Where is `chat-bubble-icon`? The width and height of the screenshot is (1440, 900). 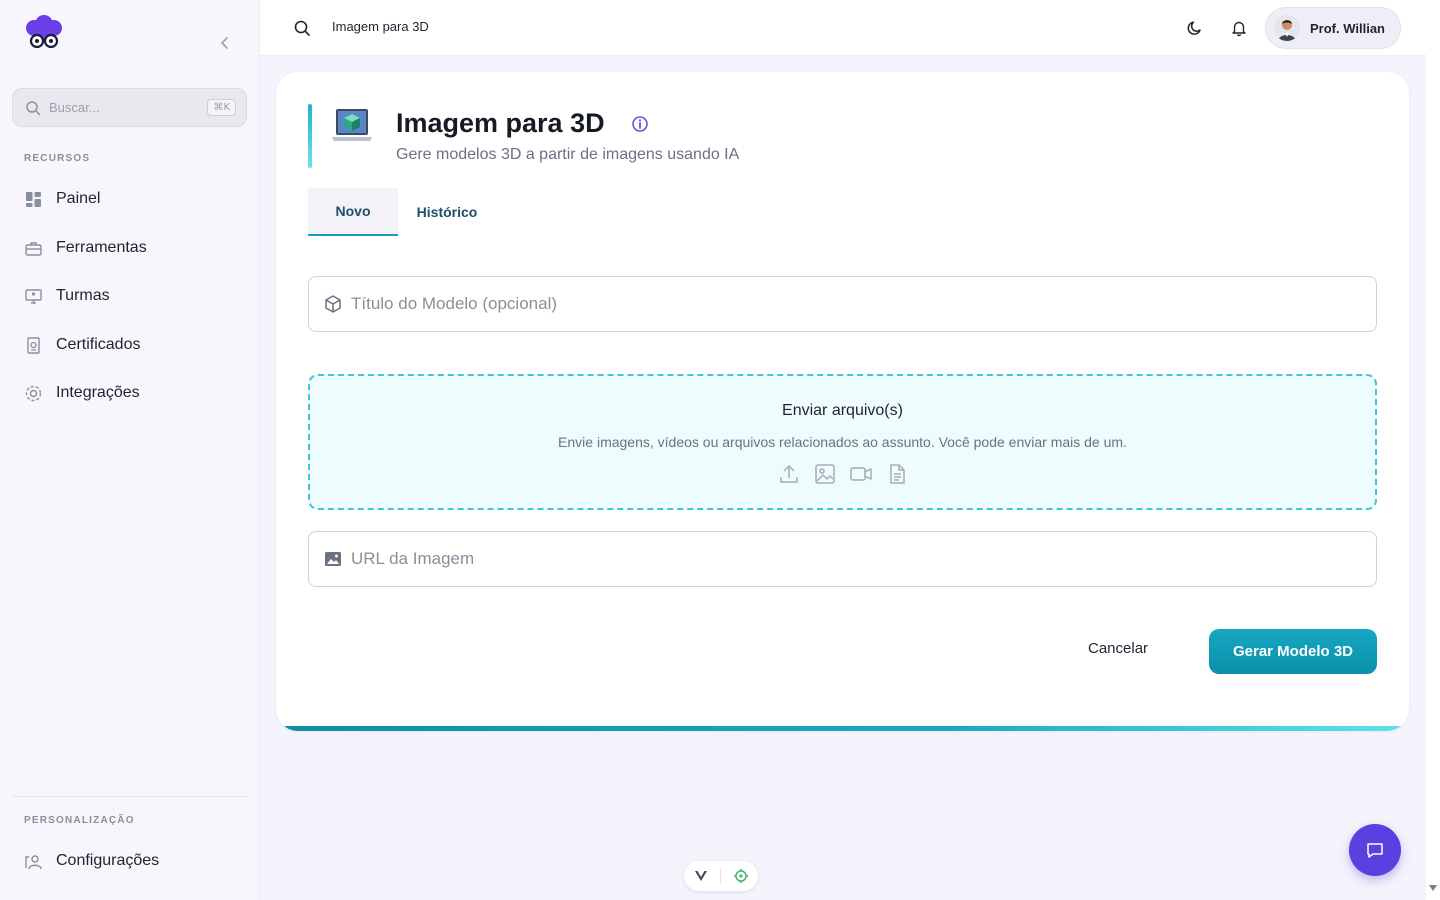 chat-bubble-icon is located at coordinates (1375, 850).